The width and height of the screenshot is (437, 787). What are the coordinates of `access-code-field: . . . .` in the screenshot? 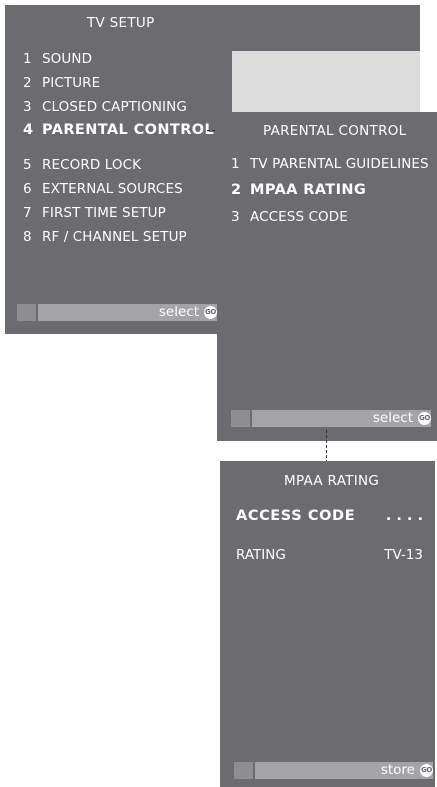 It's located at (404, 516).